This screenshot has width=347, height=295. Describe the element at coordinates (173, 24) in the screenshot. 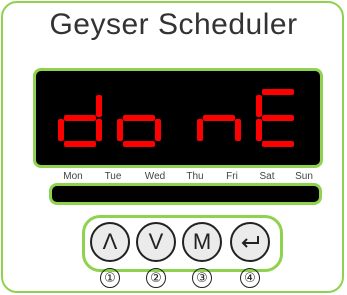

I see `app-title: Geyser Scheduler` at that location.